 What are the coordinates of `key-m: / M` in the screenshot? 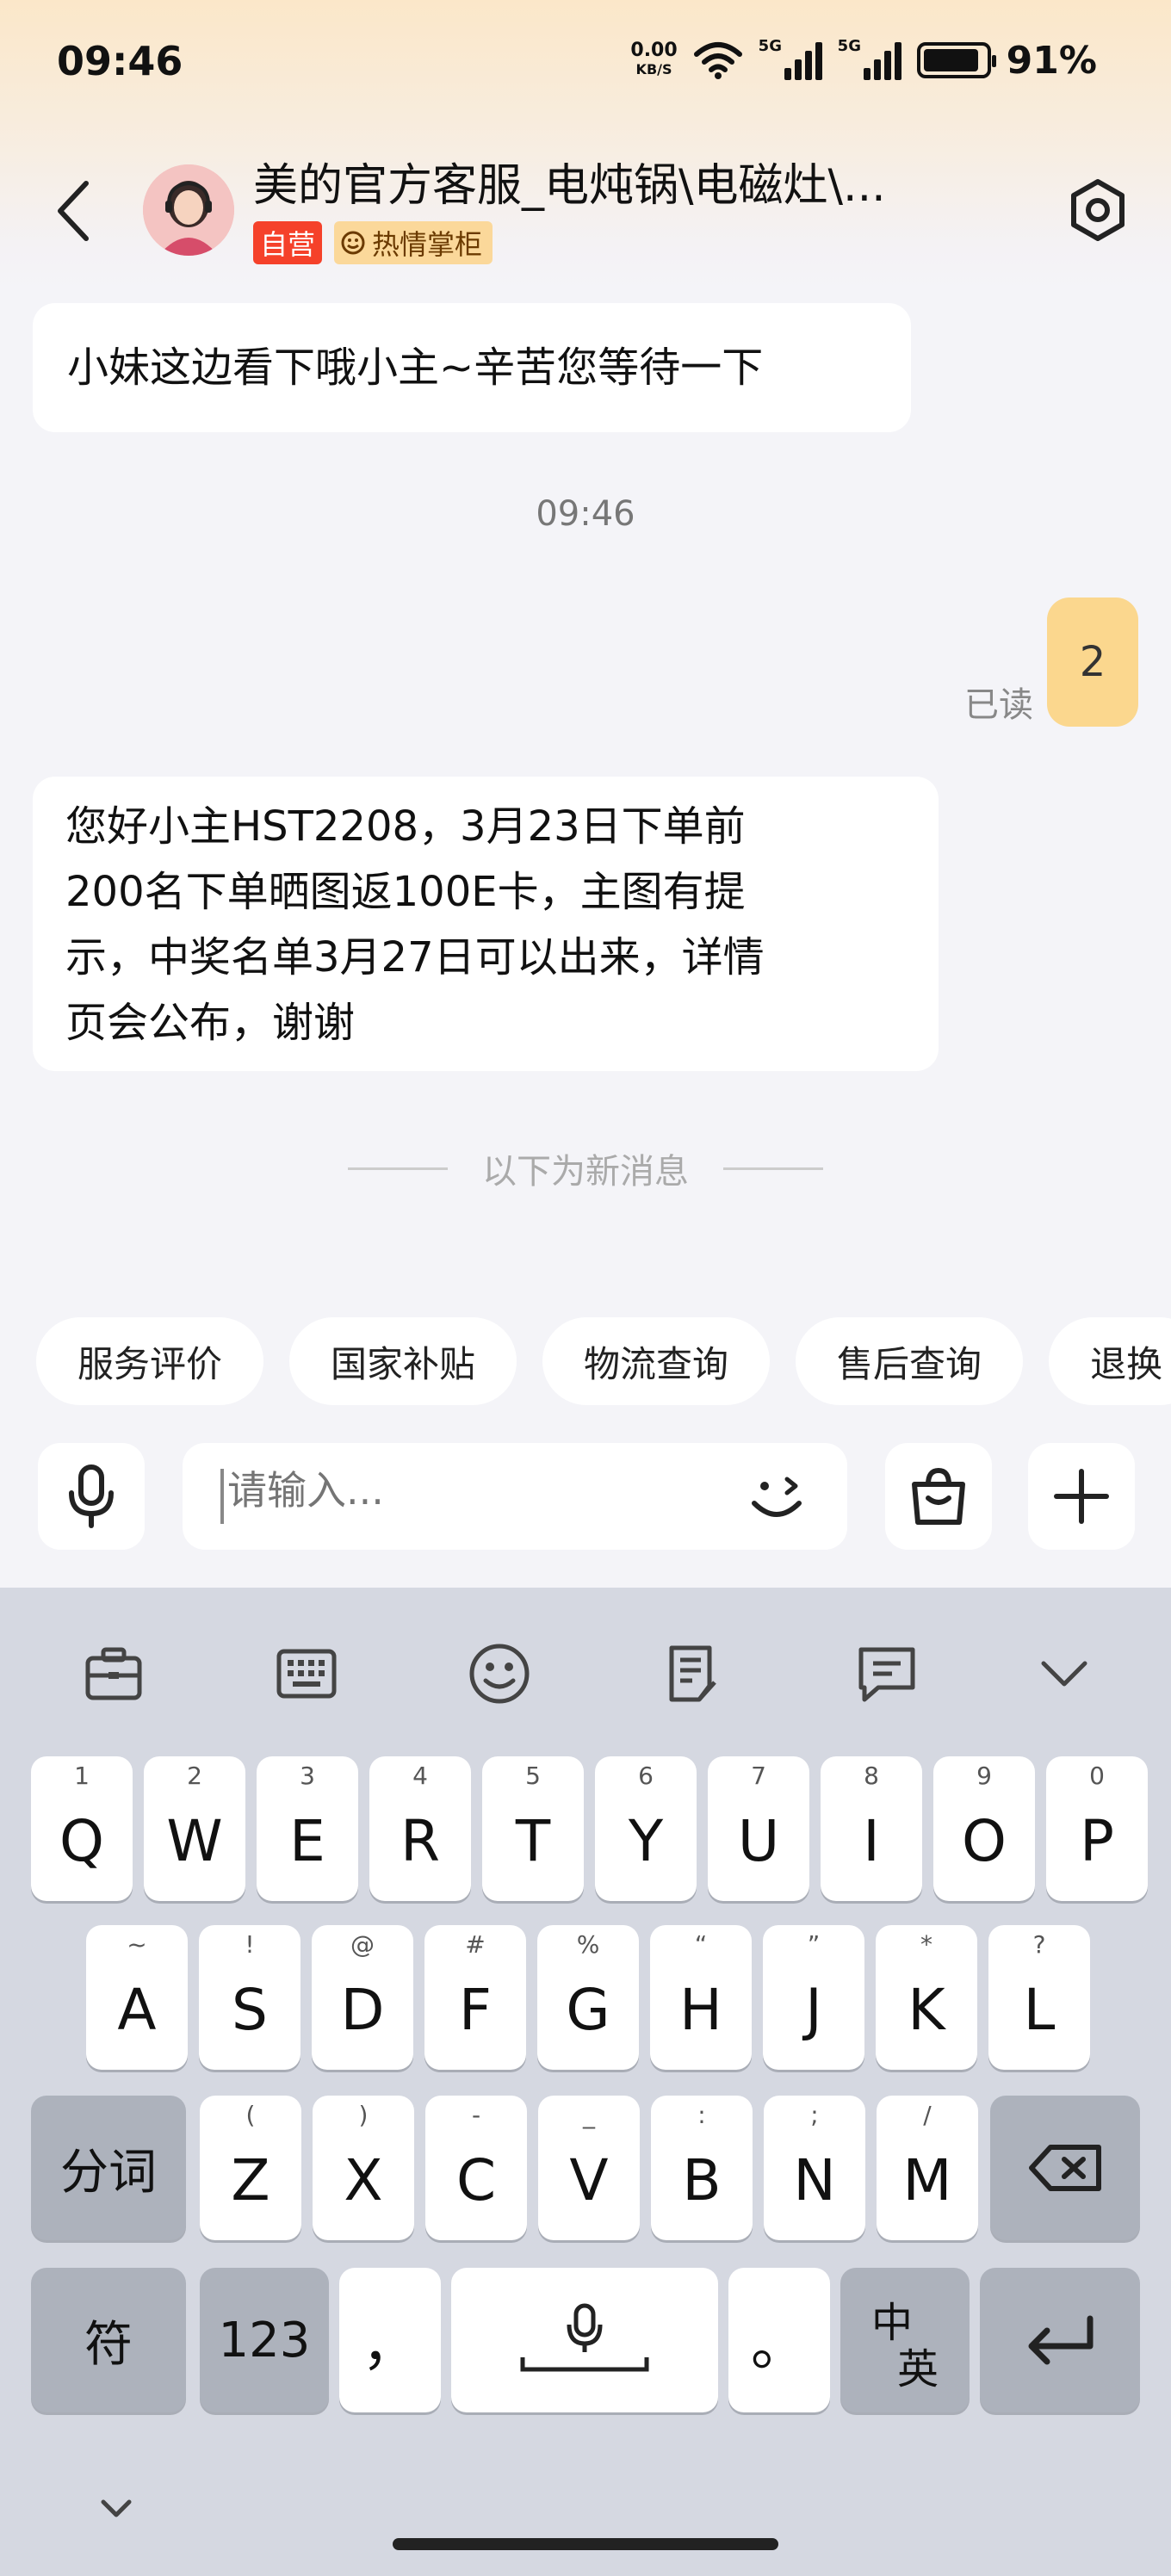 It's located at (927, 2168).